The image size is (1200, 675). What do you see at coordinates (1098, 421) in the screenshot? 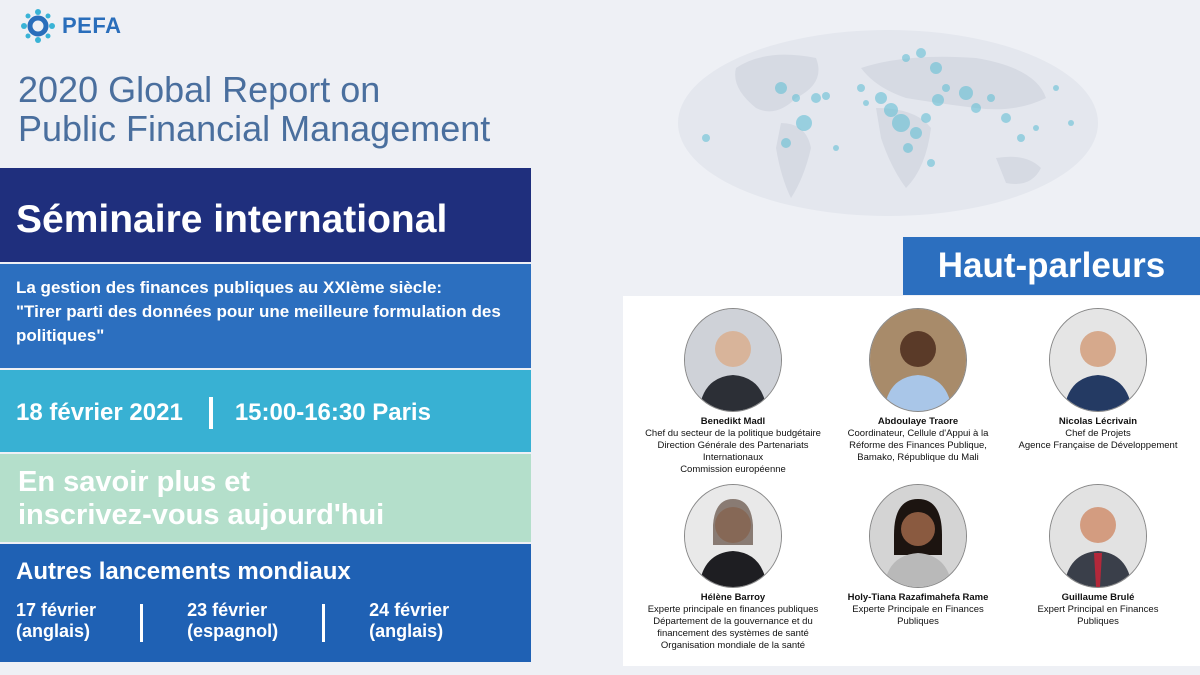
I see `speaker-name: Nicolas Lécrivain` at bounding box center [1098, 421].